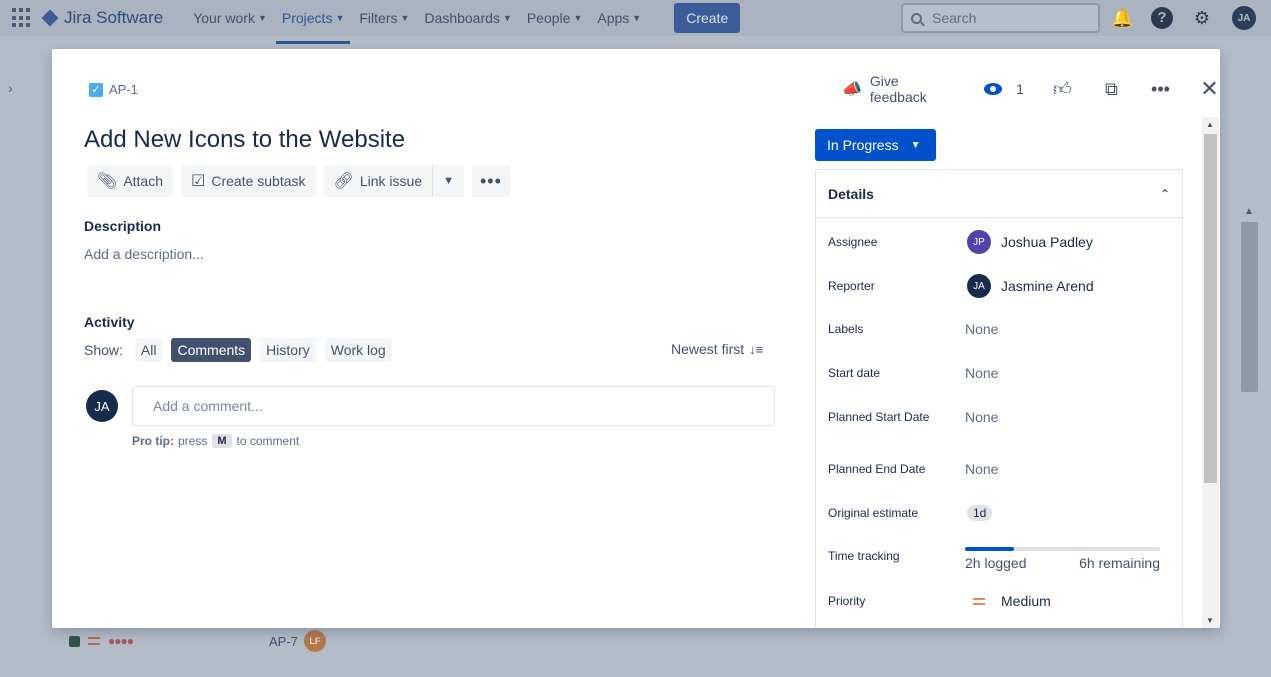  What do you see at coordinates (283, 641) in the screenshot?
I see `background-issue-key: AP-7` at bounding box center [283, 641].